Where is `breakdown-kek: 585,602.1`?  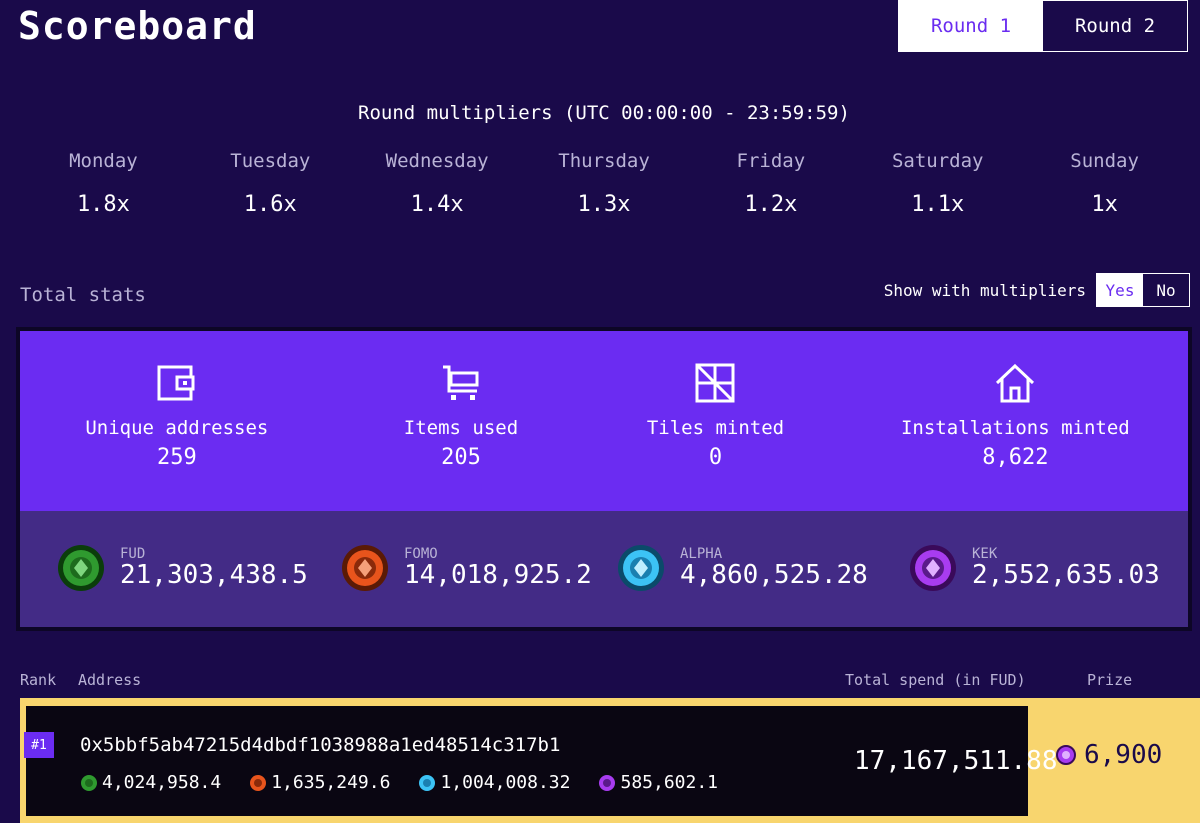 breakdown-kek: 585,602.1 is located at coordinates (658, 782).